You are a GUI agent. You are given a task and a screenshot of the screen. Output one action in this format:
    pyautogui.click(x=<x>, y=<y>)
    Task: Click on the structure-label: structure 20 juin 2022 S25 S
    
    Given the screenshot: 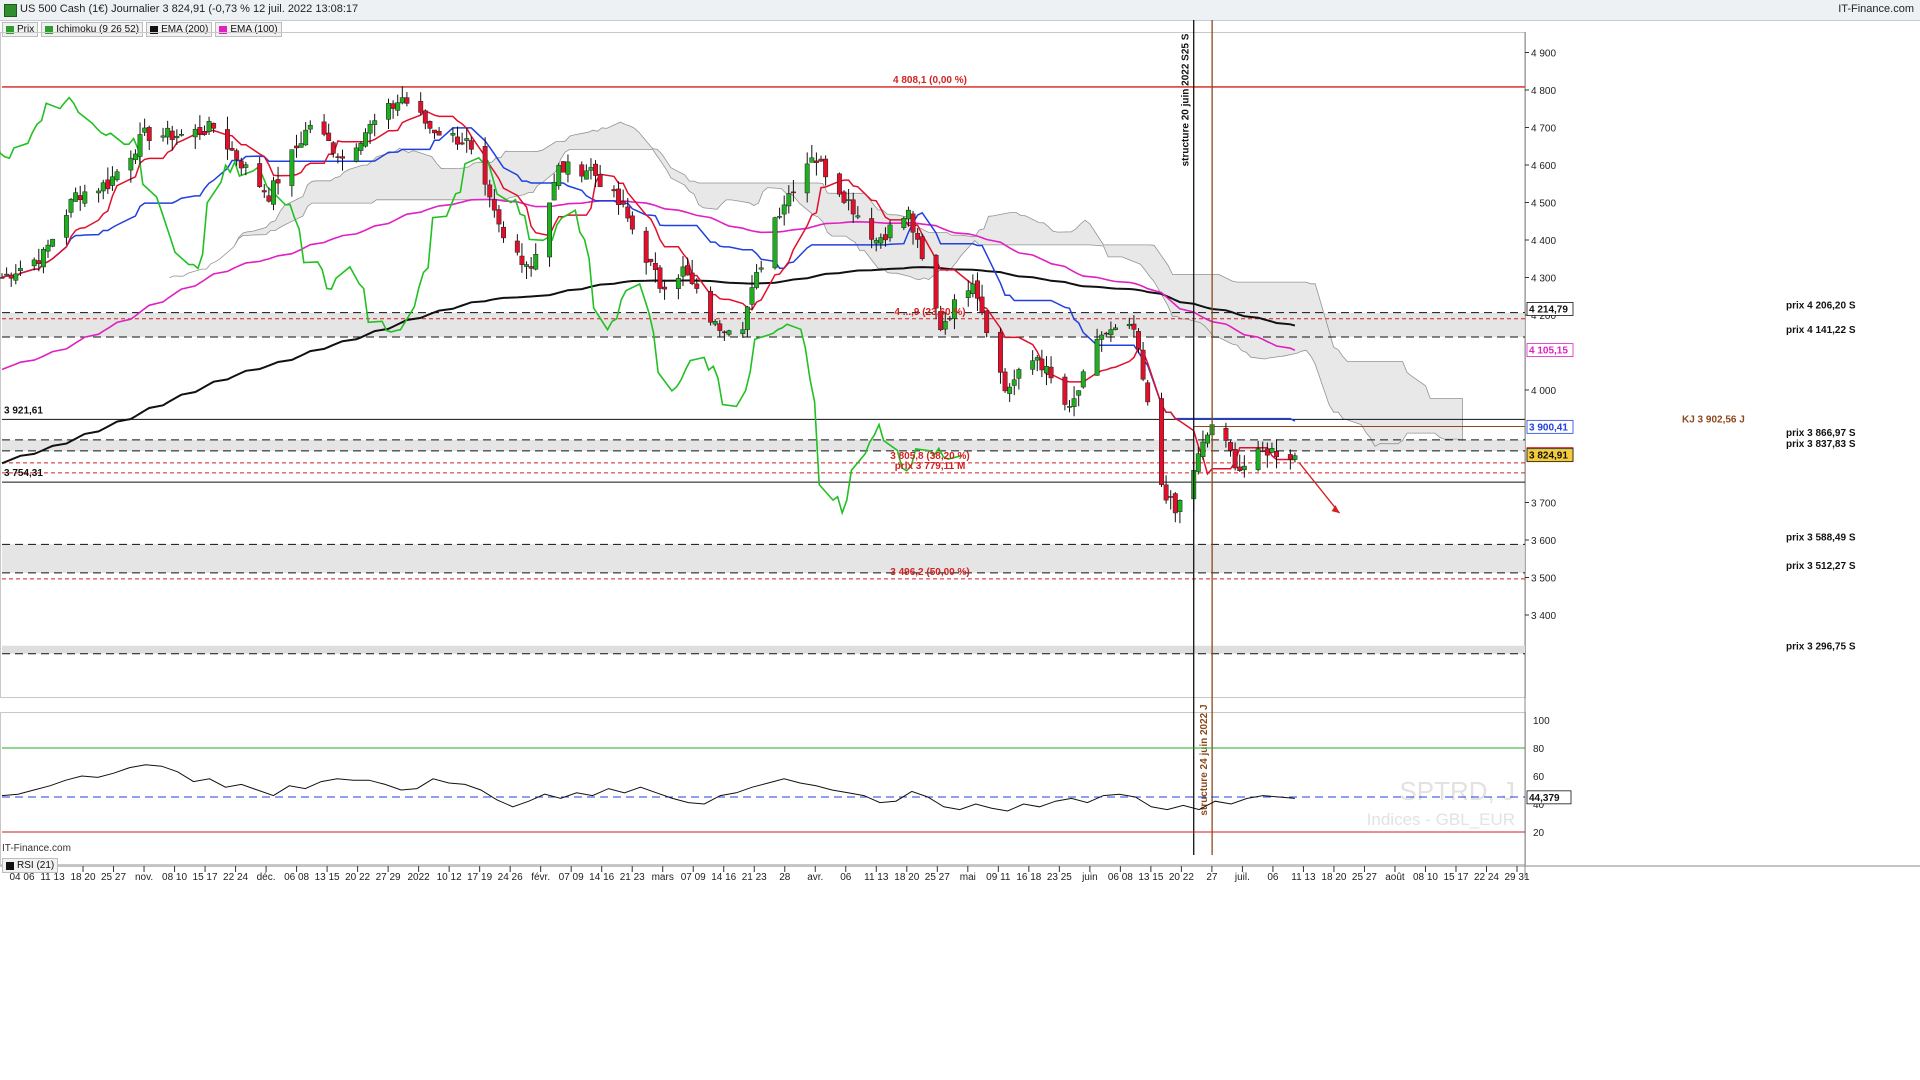 What is the action you would take?
    pyautogui.click(x=1186, y=99)
    